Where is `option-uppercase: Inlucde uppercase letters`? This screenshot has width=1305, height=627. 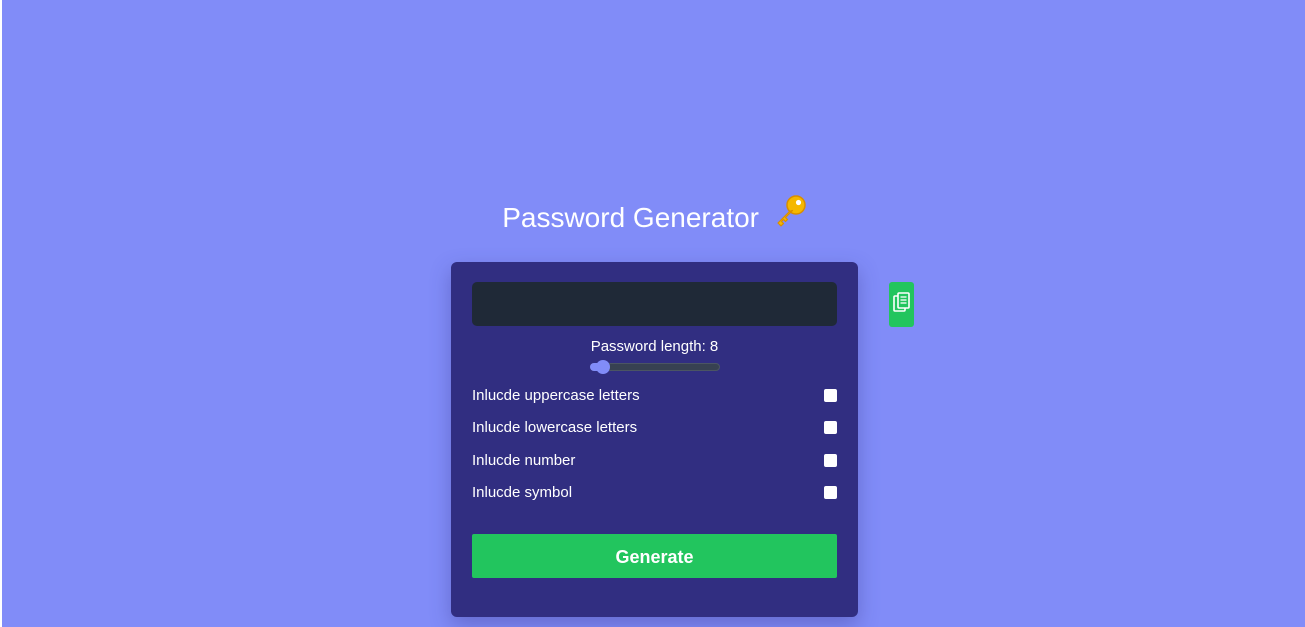
option-uppercase: Inlucde uppercase letters is located at coordinates (654, 396).